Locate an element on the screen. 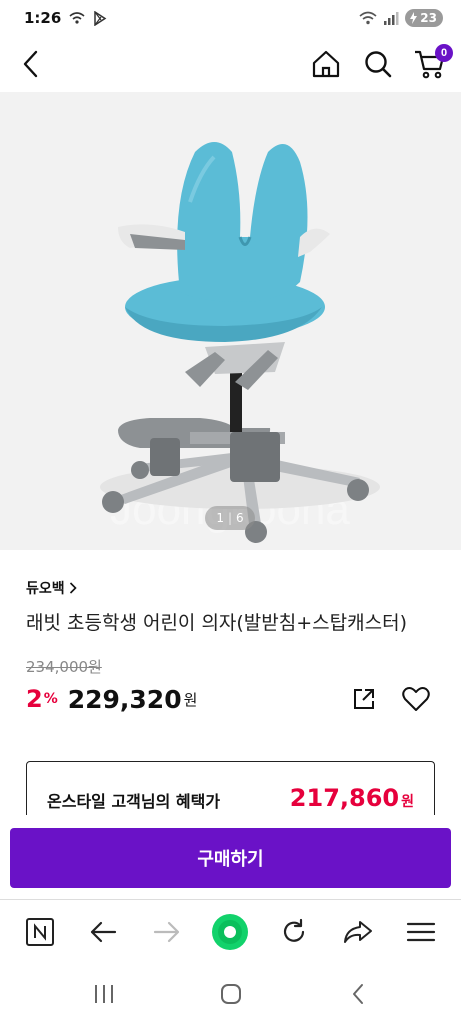  naver-button is located at coordinates (40, 932).